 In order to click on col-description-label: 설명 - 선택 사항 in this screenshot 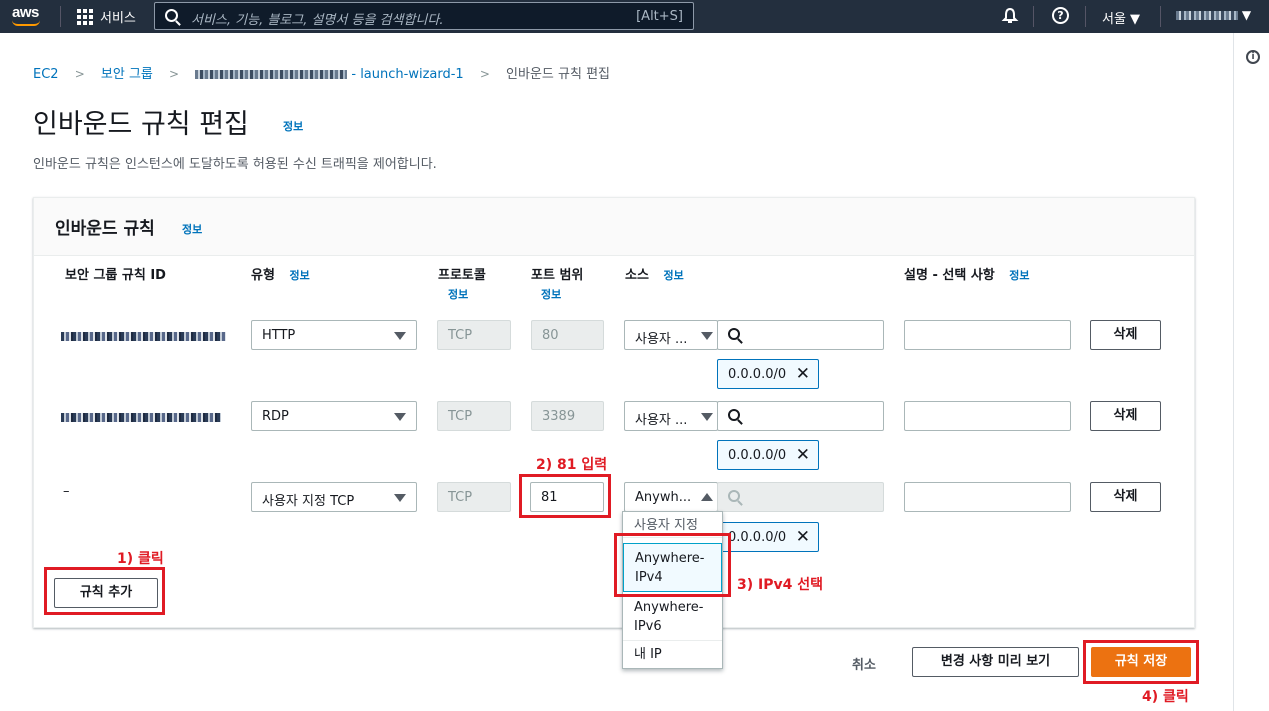, I will do `click(949, 275)`.